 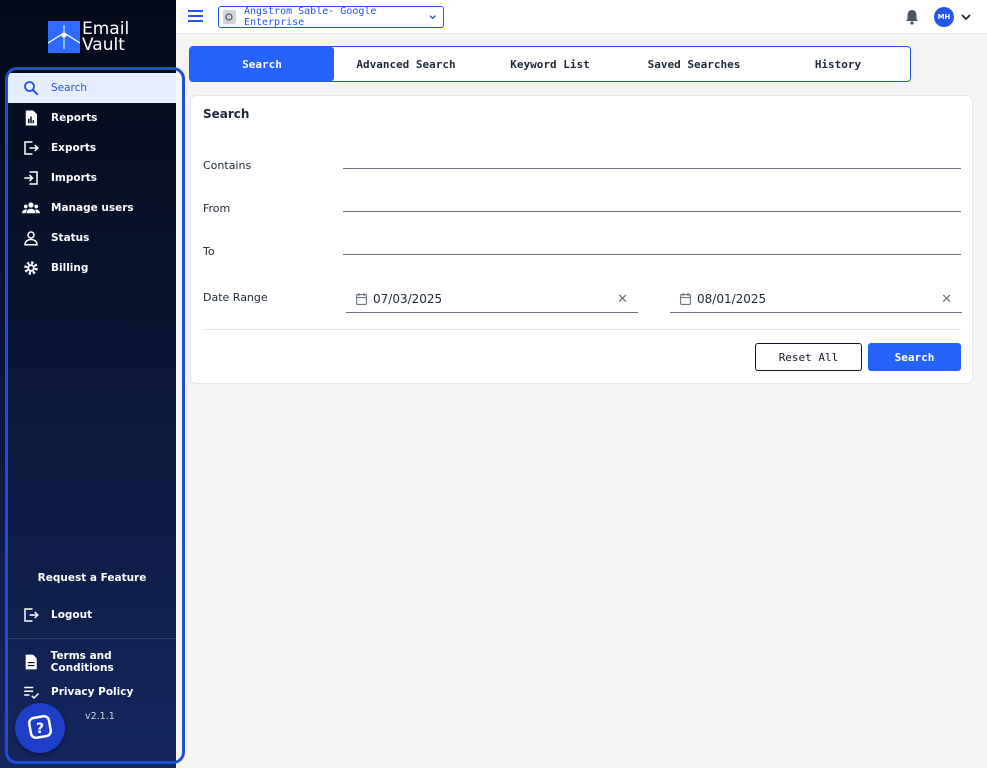 What do you see at coordinates (652, 211) in the screenshot?
I see `from-underline` at bounding box center [652, 211].